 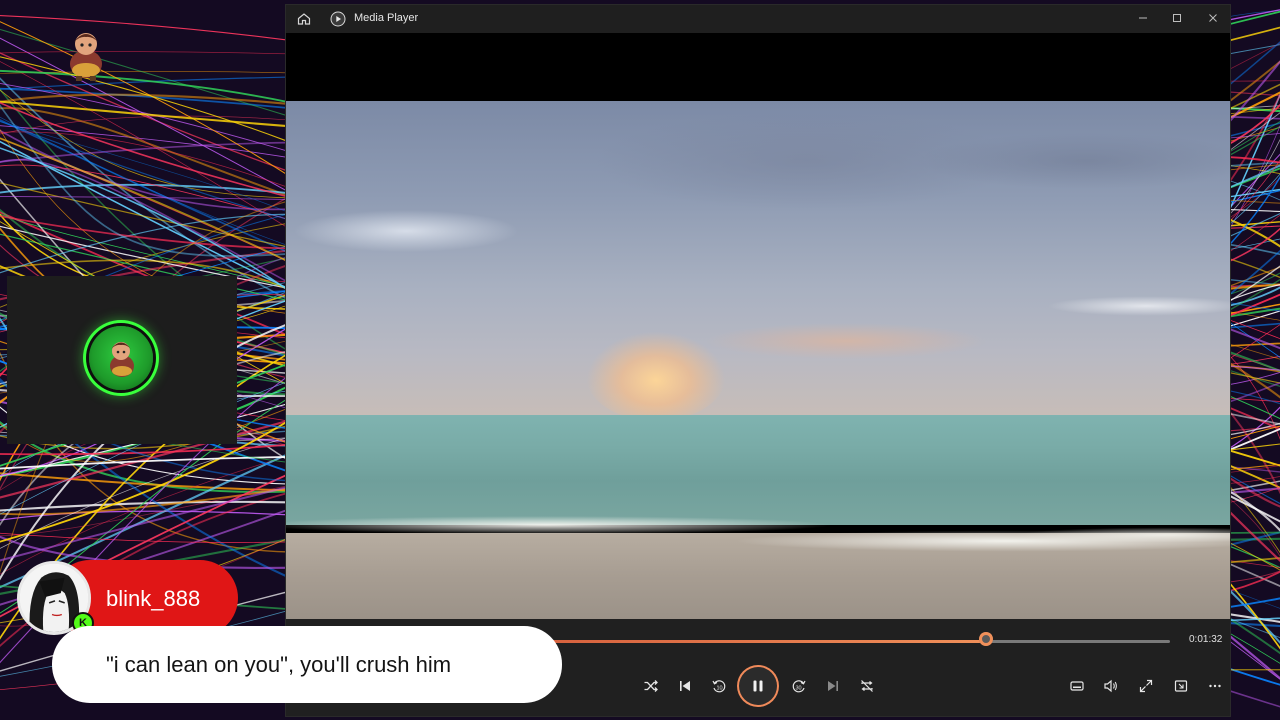 I want to click on mini-player-icon, so click(x=1181, y=686).